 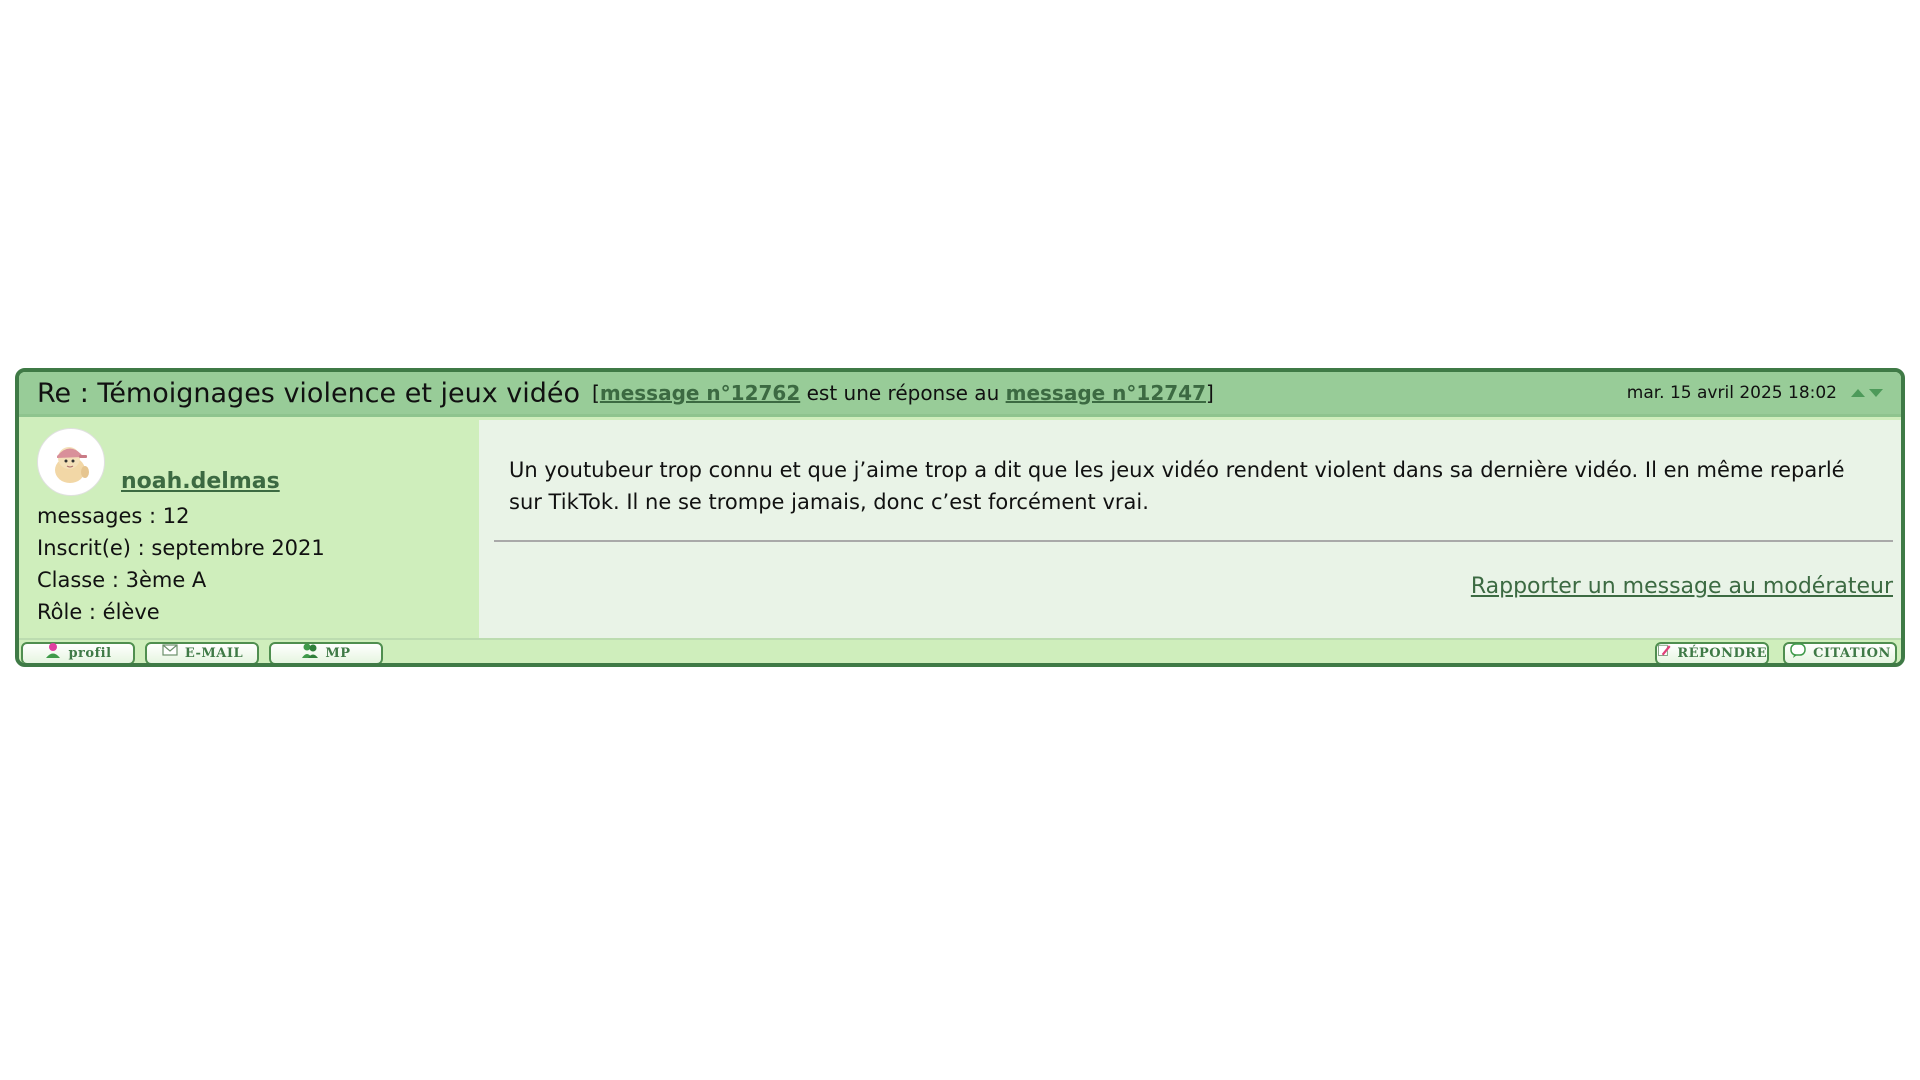 What do you see at coordinates (310, 650) in the screenshot?
I see `private-message-icon` at bounding box center [310, 650].